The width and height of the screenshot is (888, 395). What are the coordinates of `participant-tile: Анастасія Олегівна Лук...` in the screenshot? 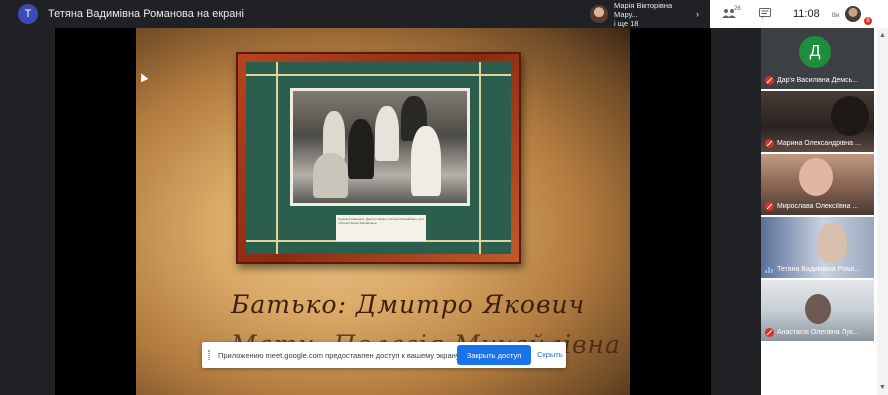 It's located at (817, 310).